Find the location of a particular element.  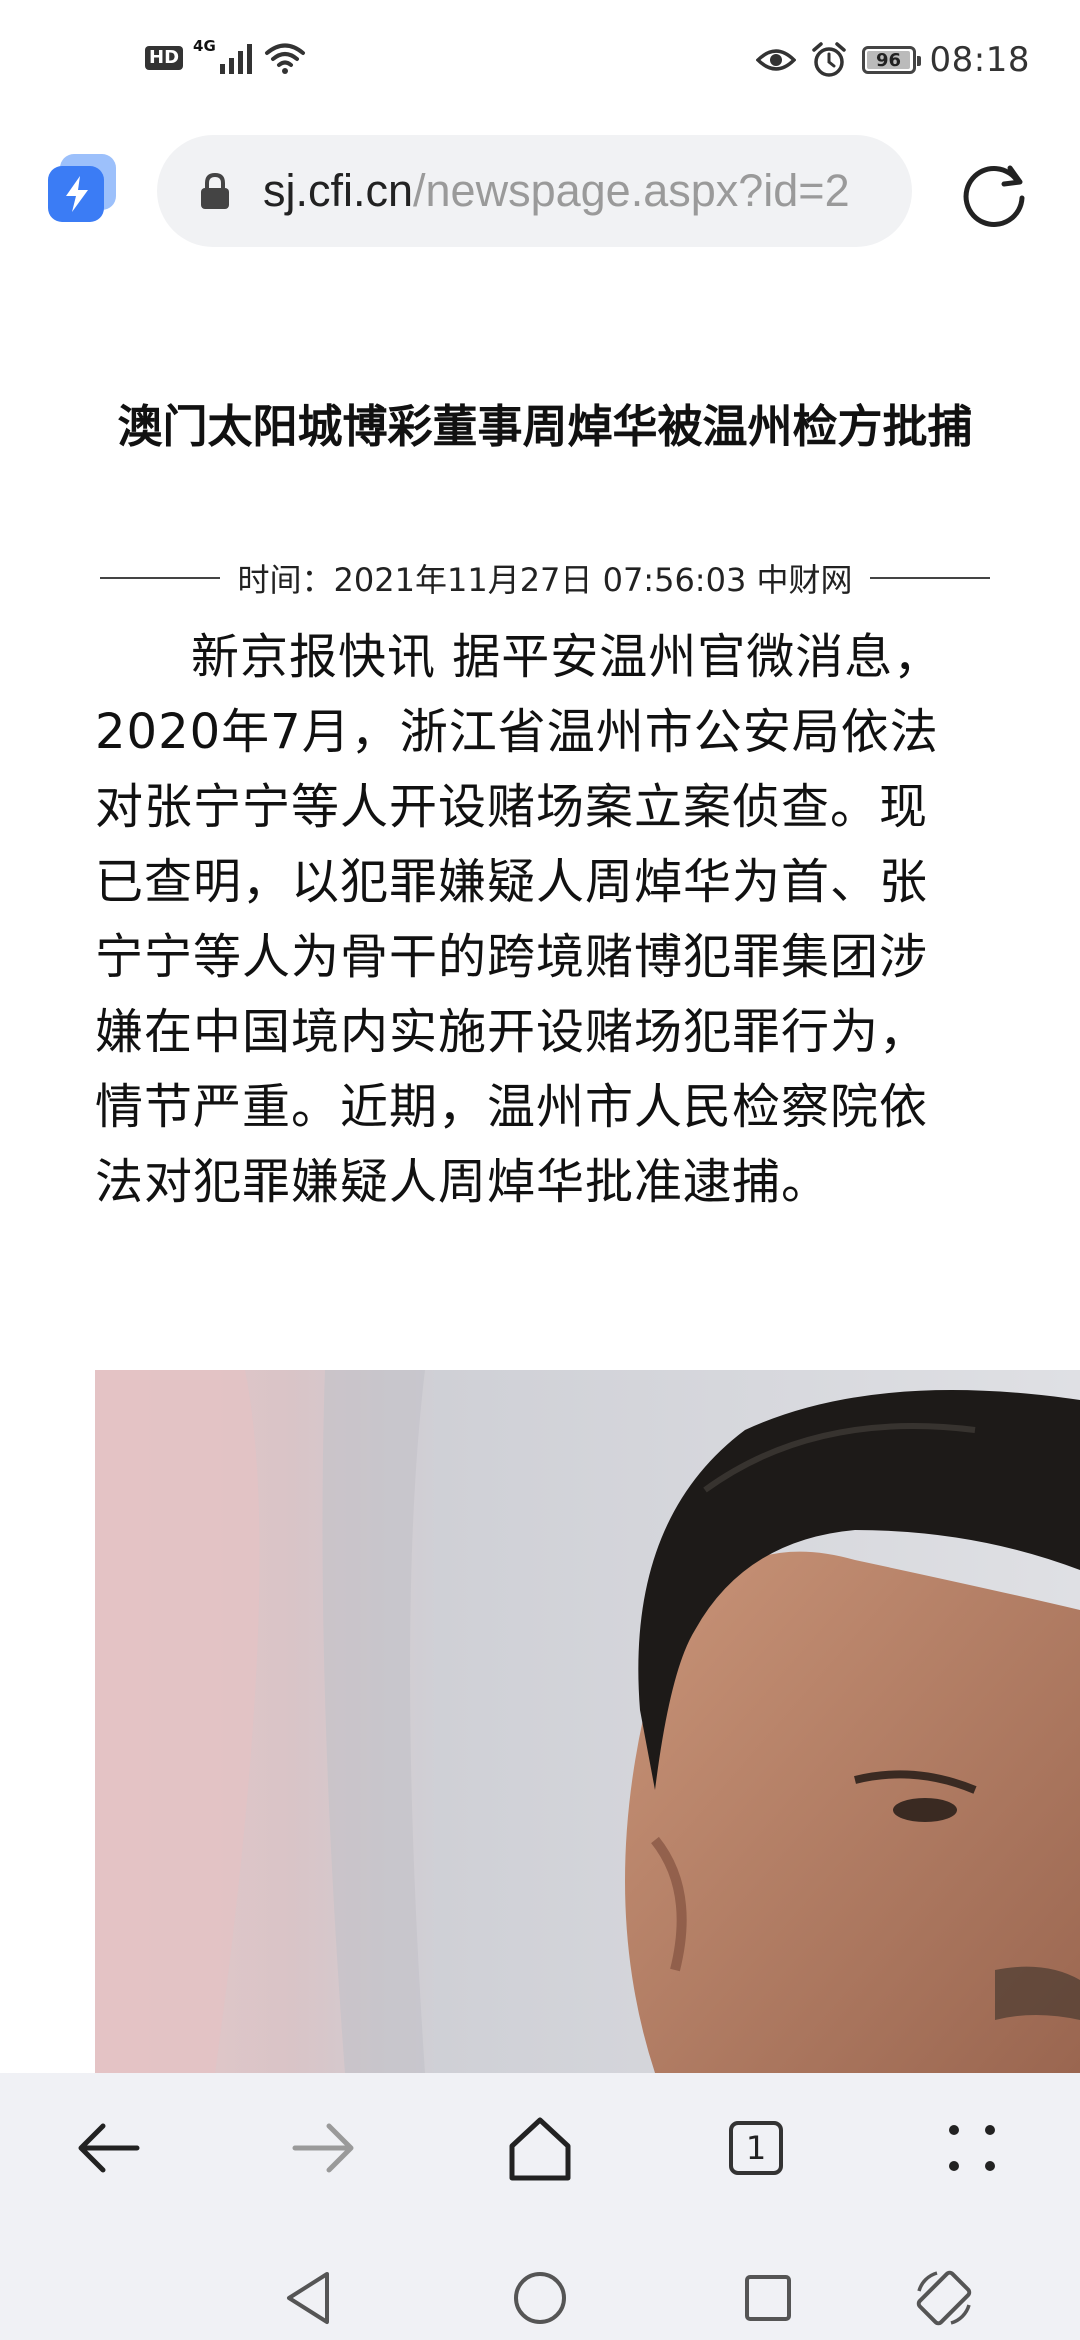

bottom-navigation: 1 is located at coordinates (540, 2206).